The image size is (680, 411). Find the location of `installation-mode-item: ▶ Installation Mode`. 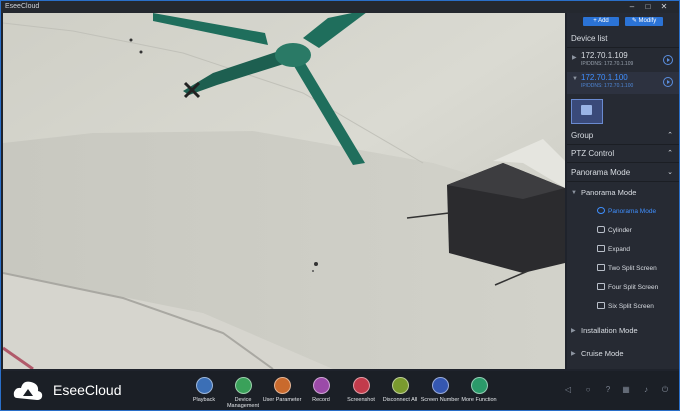

installation-mode-item: ▶ Installation Mode is located at coordinates (623, 331).